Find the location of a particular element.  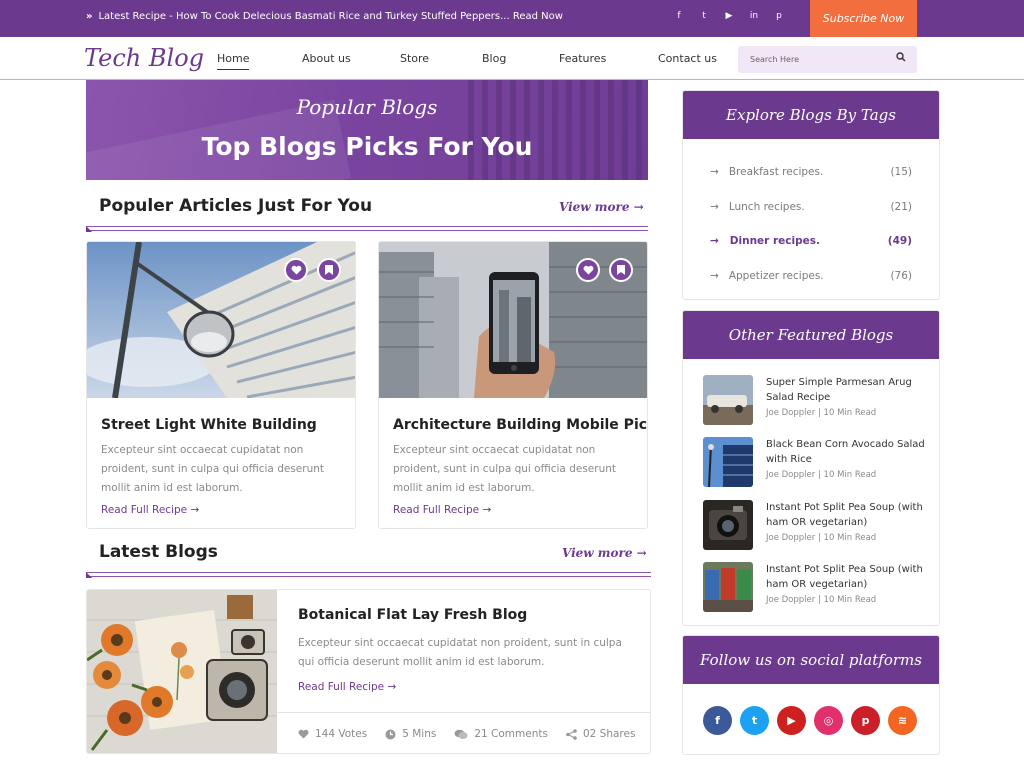

tag-label: Lunch recipes. is located at coordinates (766, 207).